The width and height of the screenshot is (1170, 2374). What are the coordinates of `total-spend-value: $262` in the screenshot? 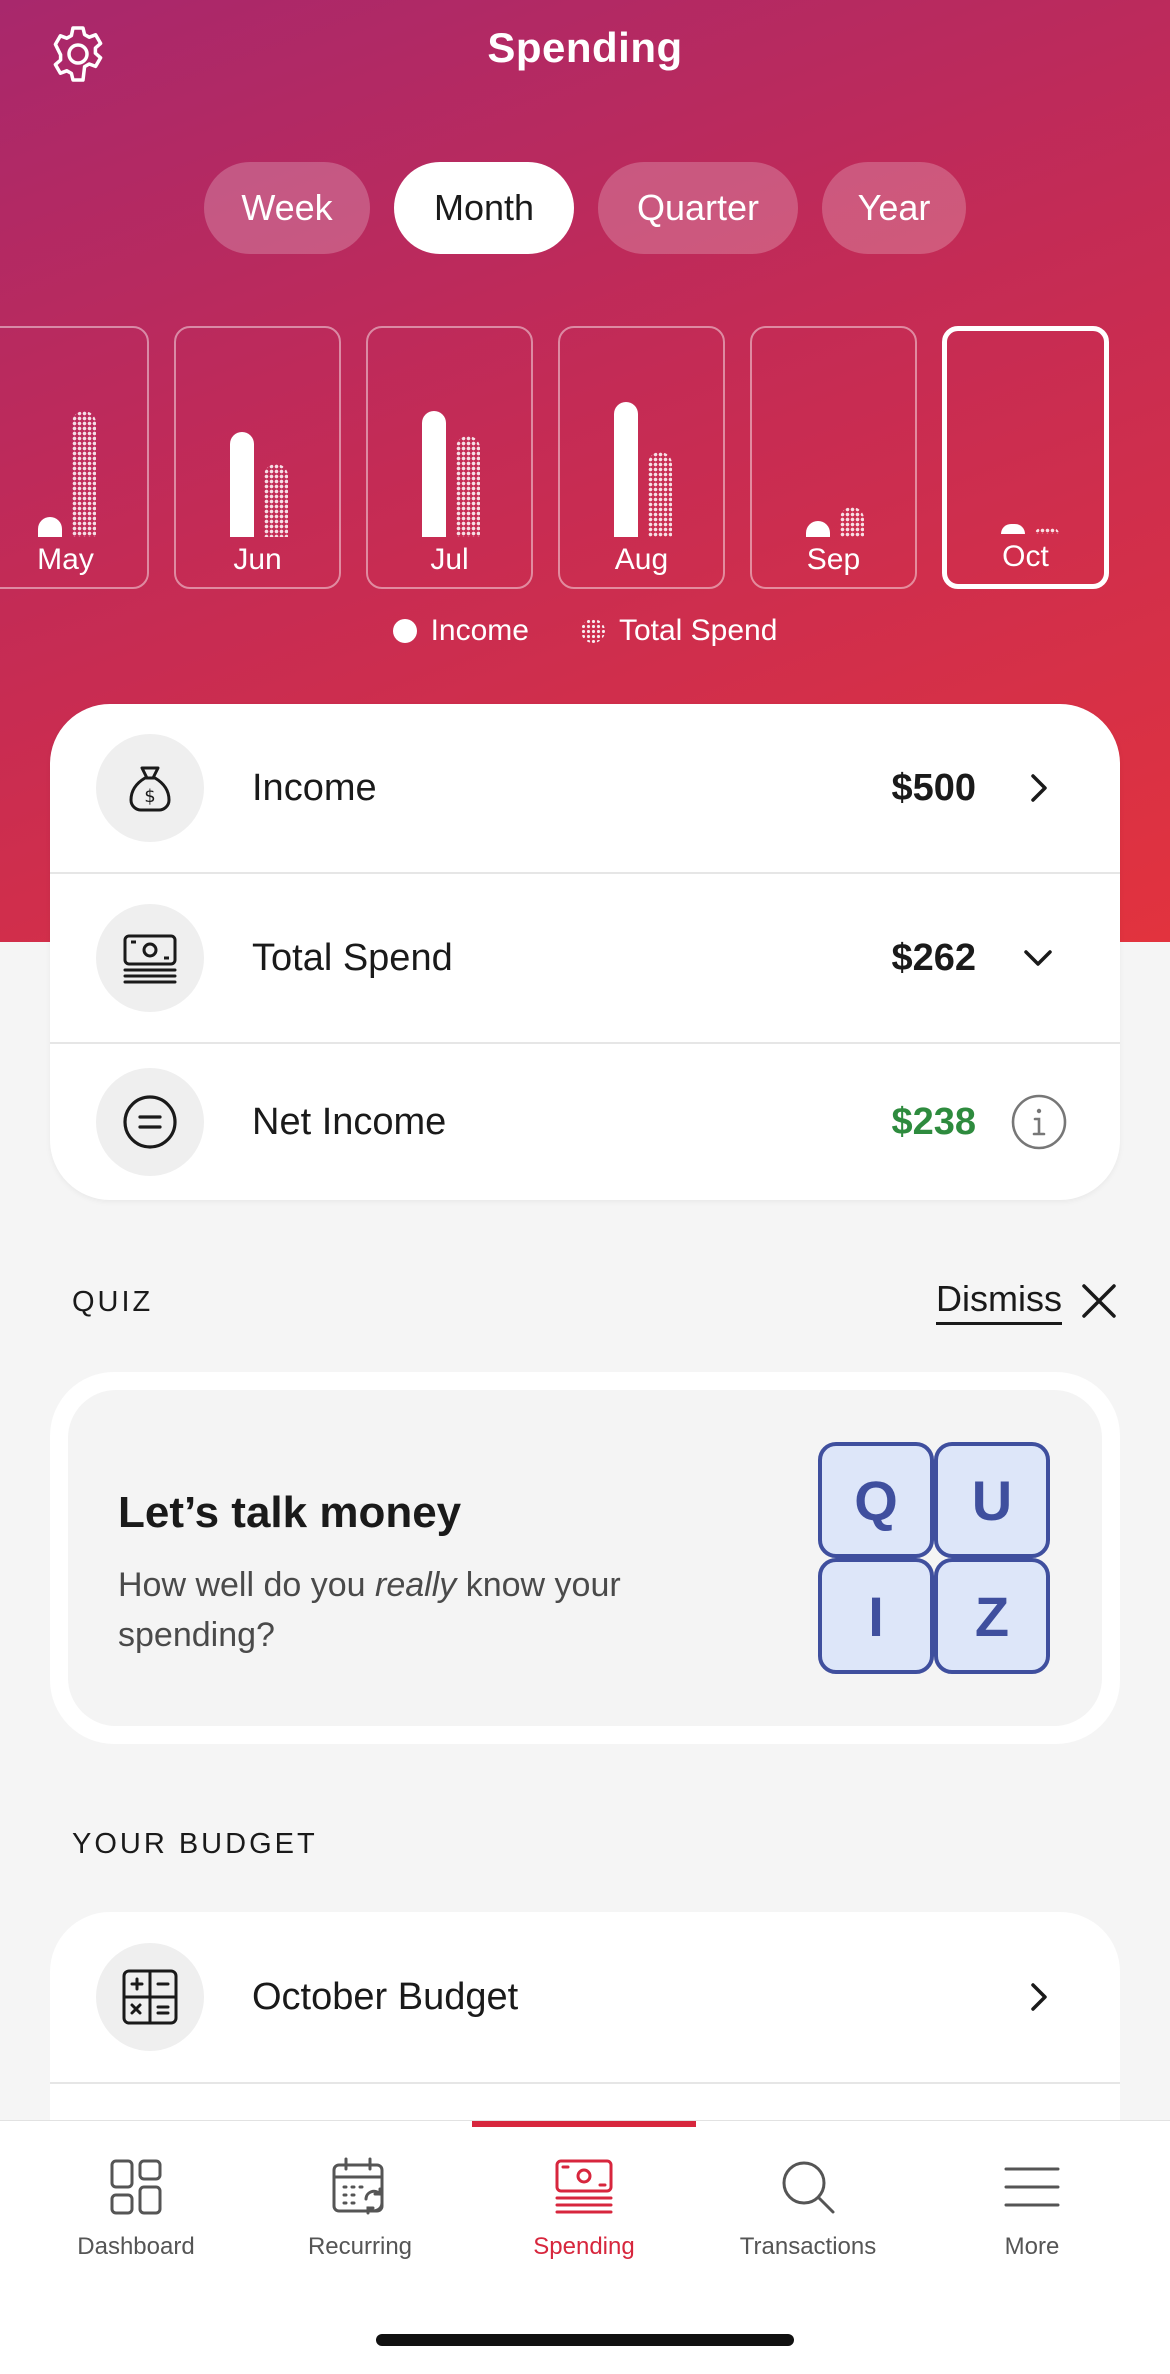 It's located at (933, 957).